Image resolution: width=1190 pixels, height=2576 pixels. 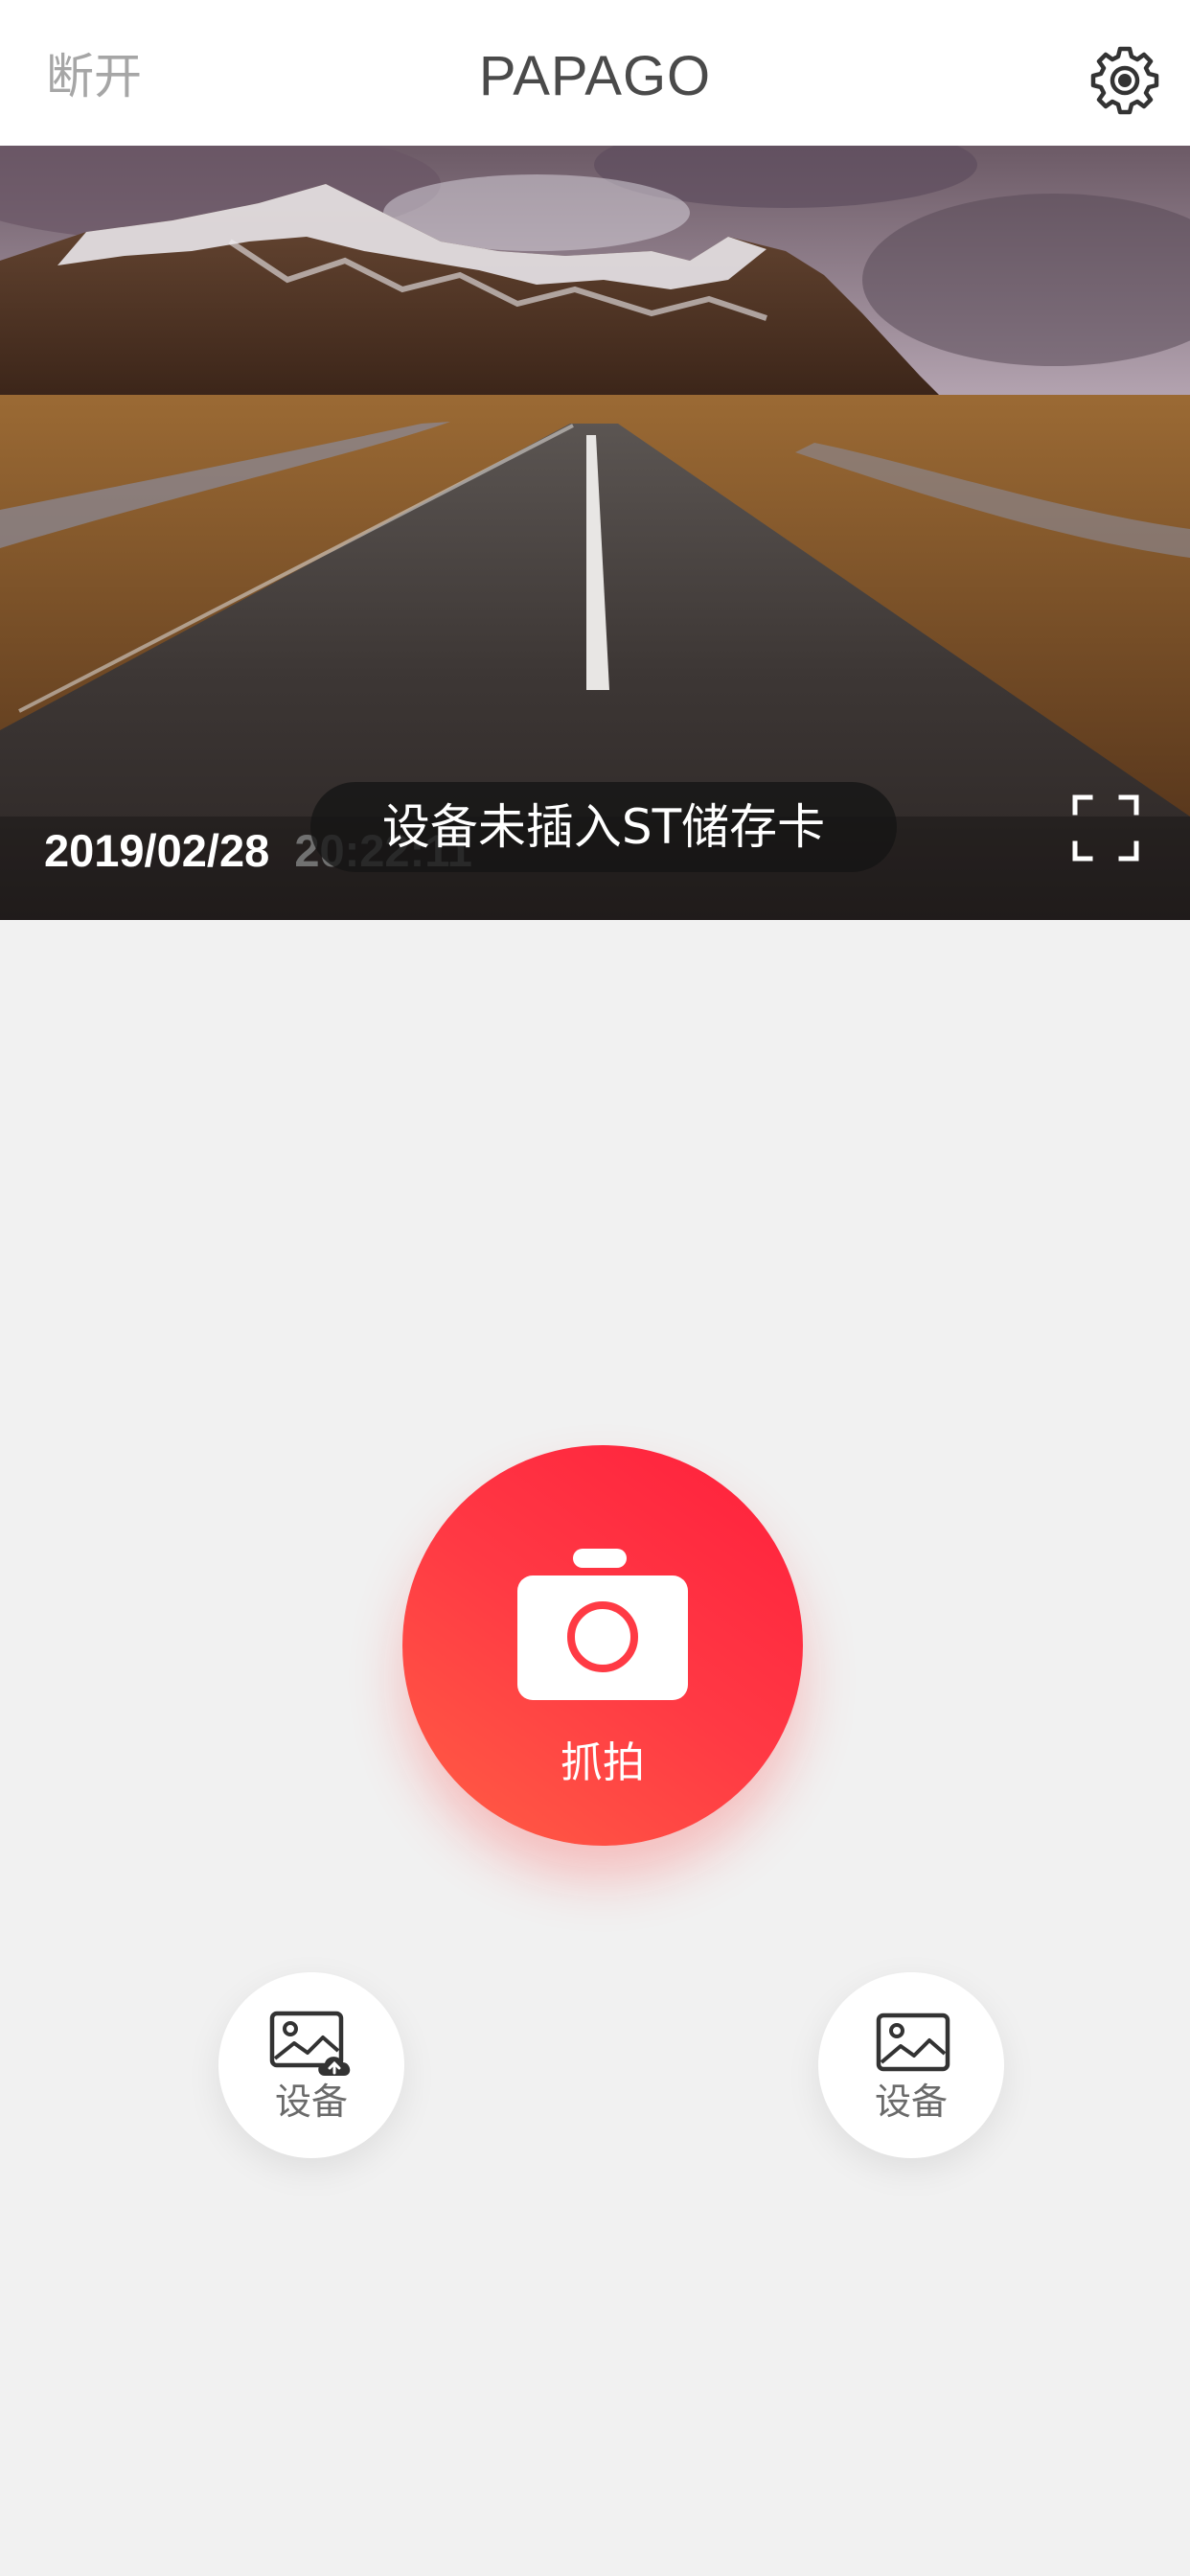 What do you see at coordinates (603, 1763) in the screenshot?
I see `capture-label: 抓拍` at bounding box center [603, 1763].